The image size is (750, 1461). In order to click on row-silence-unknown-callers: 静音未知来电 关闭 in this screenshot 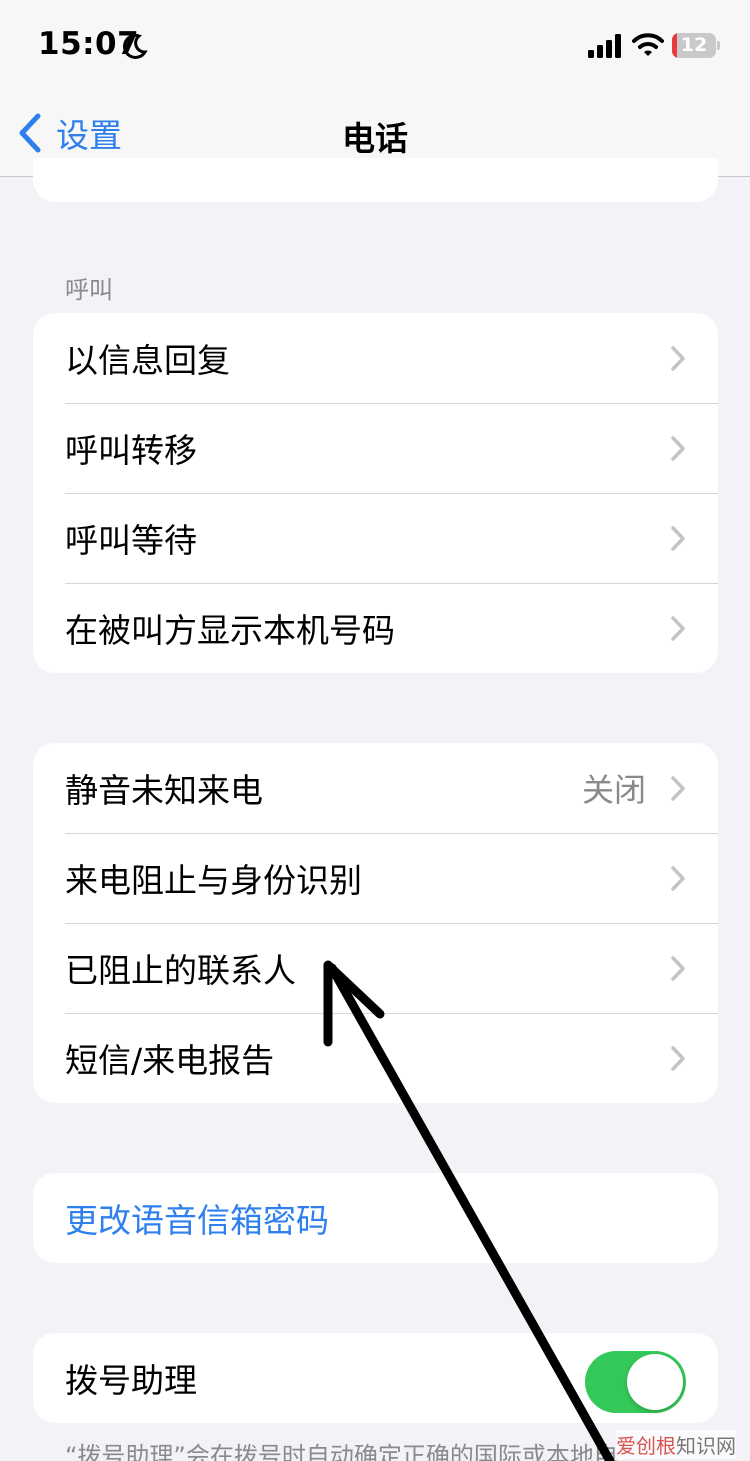, I will do `click(375, 788)`.